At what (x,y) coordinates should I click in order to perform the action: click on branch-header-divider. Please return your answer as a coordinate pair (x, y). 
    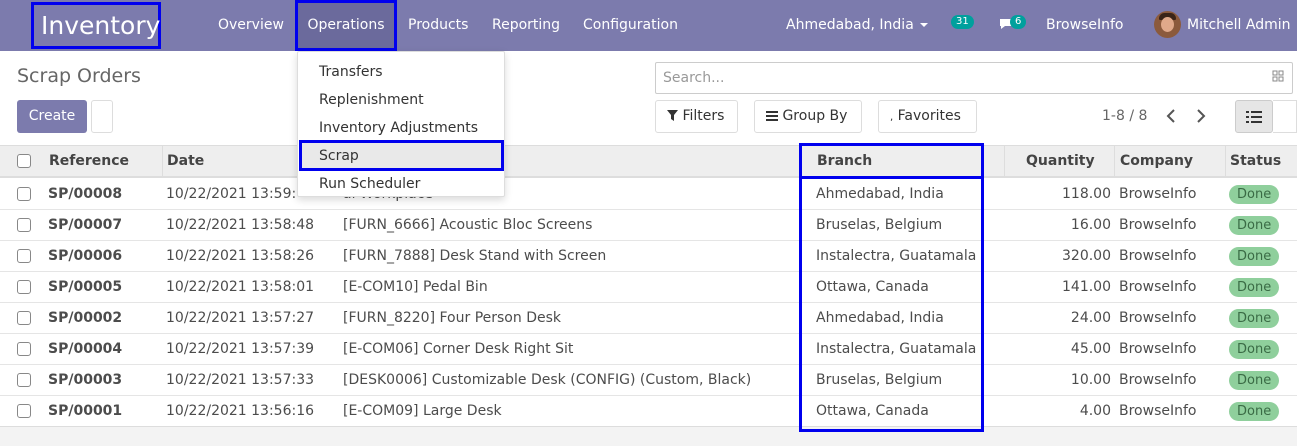
    Looking at the image, I should click on (891, 177).